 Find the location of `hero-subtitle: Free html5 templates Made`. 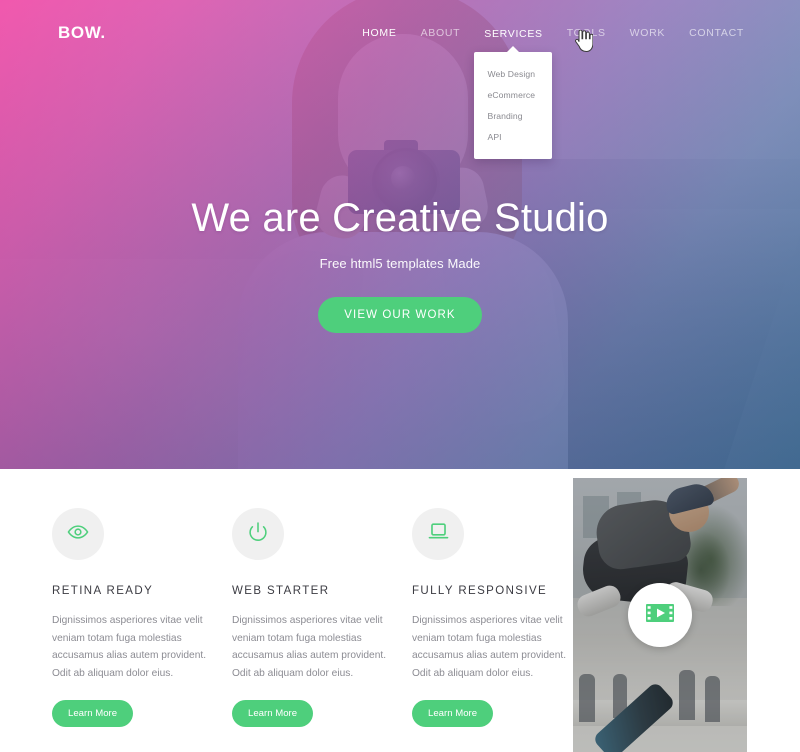

hero-subtitle: Free html5 templates Made is located at coordinates (400, 263).